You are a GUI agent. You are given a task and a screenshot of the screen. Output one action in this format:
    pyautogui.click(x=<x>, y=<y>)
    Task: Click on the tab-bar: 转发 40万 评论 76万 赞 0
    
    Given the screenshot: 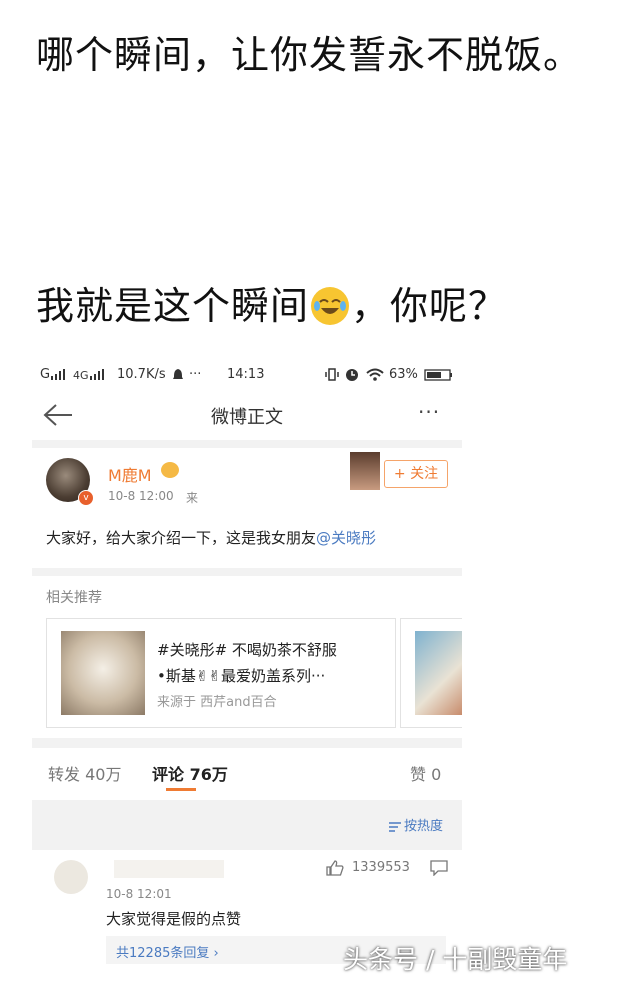 What is the action you would take?
    pyautogui.click(x=247, y=771)
    